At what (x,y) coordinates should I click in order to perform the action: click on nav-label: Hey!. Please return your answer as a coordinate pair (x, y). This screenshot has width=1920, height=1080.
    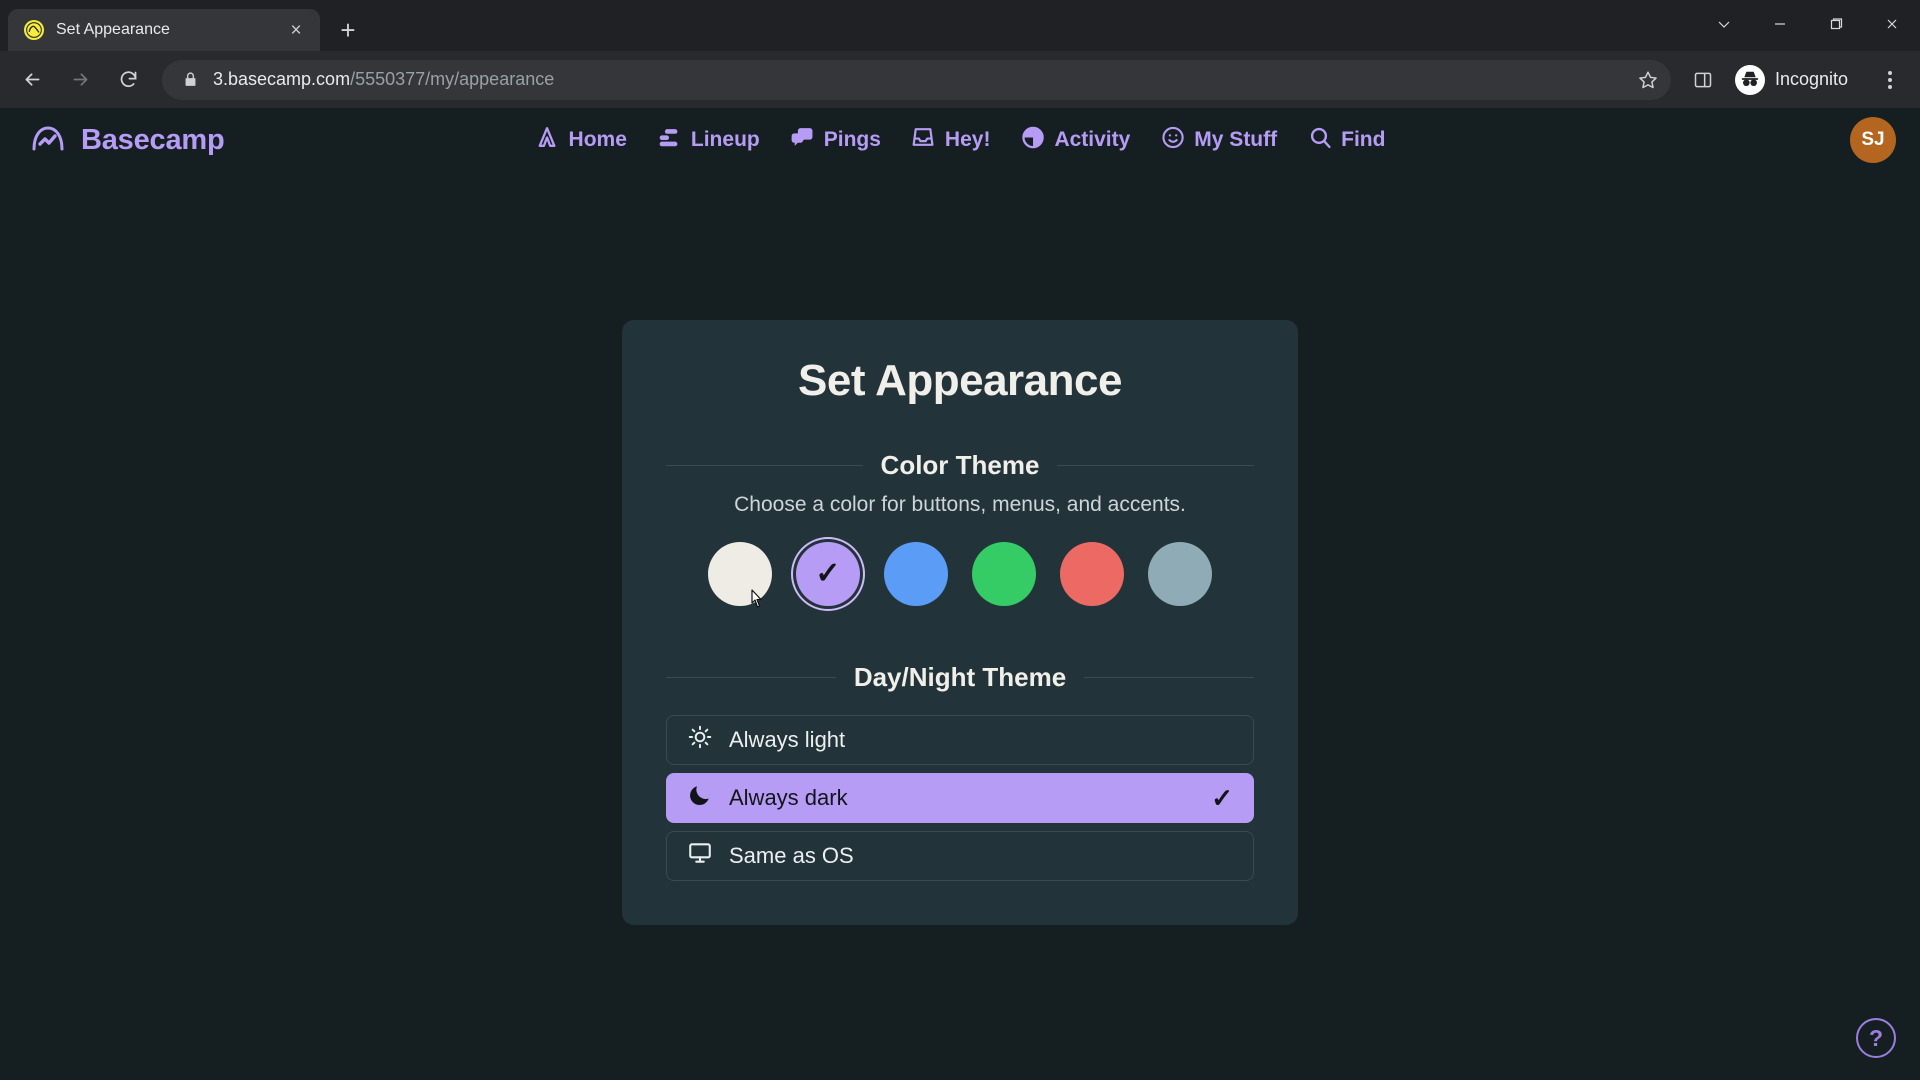
    Looking at the image, I should click on (967, 139).